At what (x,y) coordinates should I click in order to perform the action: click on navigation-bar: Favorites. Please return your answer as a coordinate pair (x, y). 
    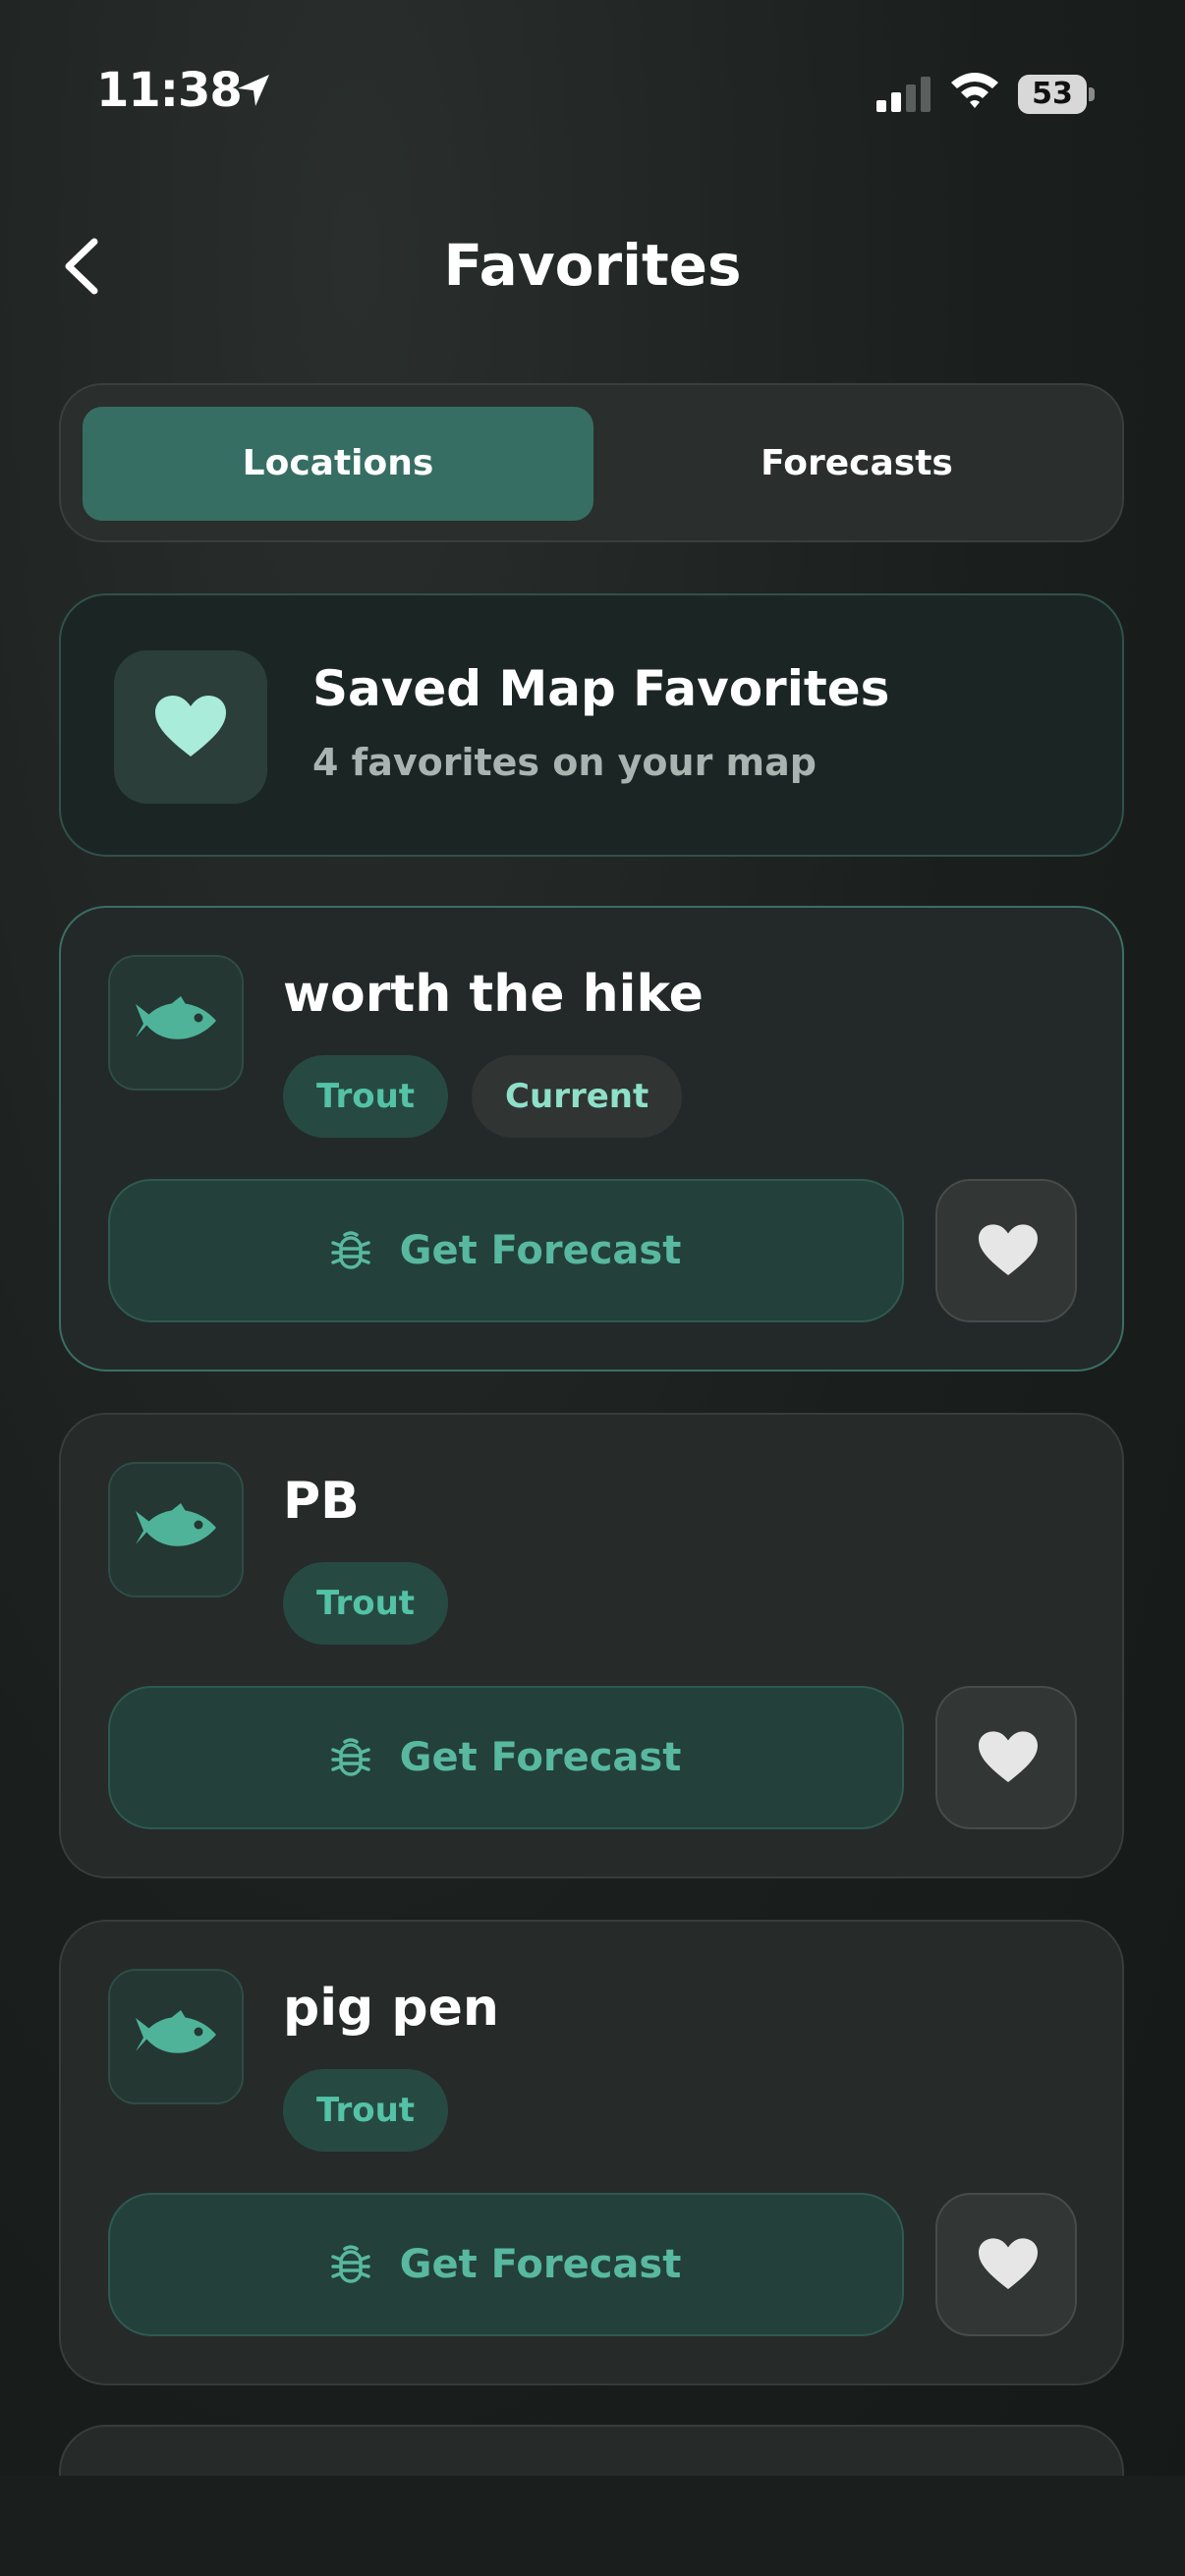
    Looking at the image, I should click on (592, 265).